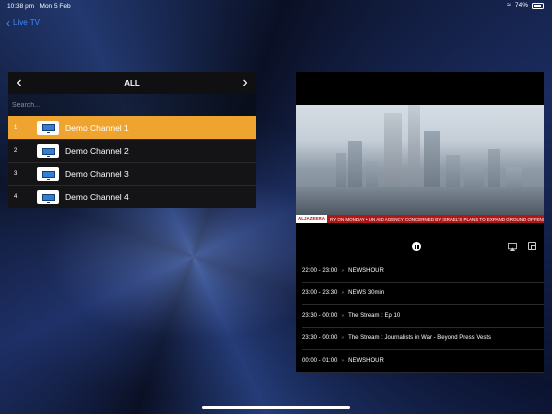  What do you see at coordinates (320, 270) in the screenshot?
I see `program-time: 22:00 - 23:00` at bounding box center [320, 270].